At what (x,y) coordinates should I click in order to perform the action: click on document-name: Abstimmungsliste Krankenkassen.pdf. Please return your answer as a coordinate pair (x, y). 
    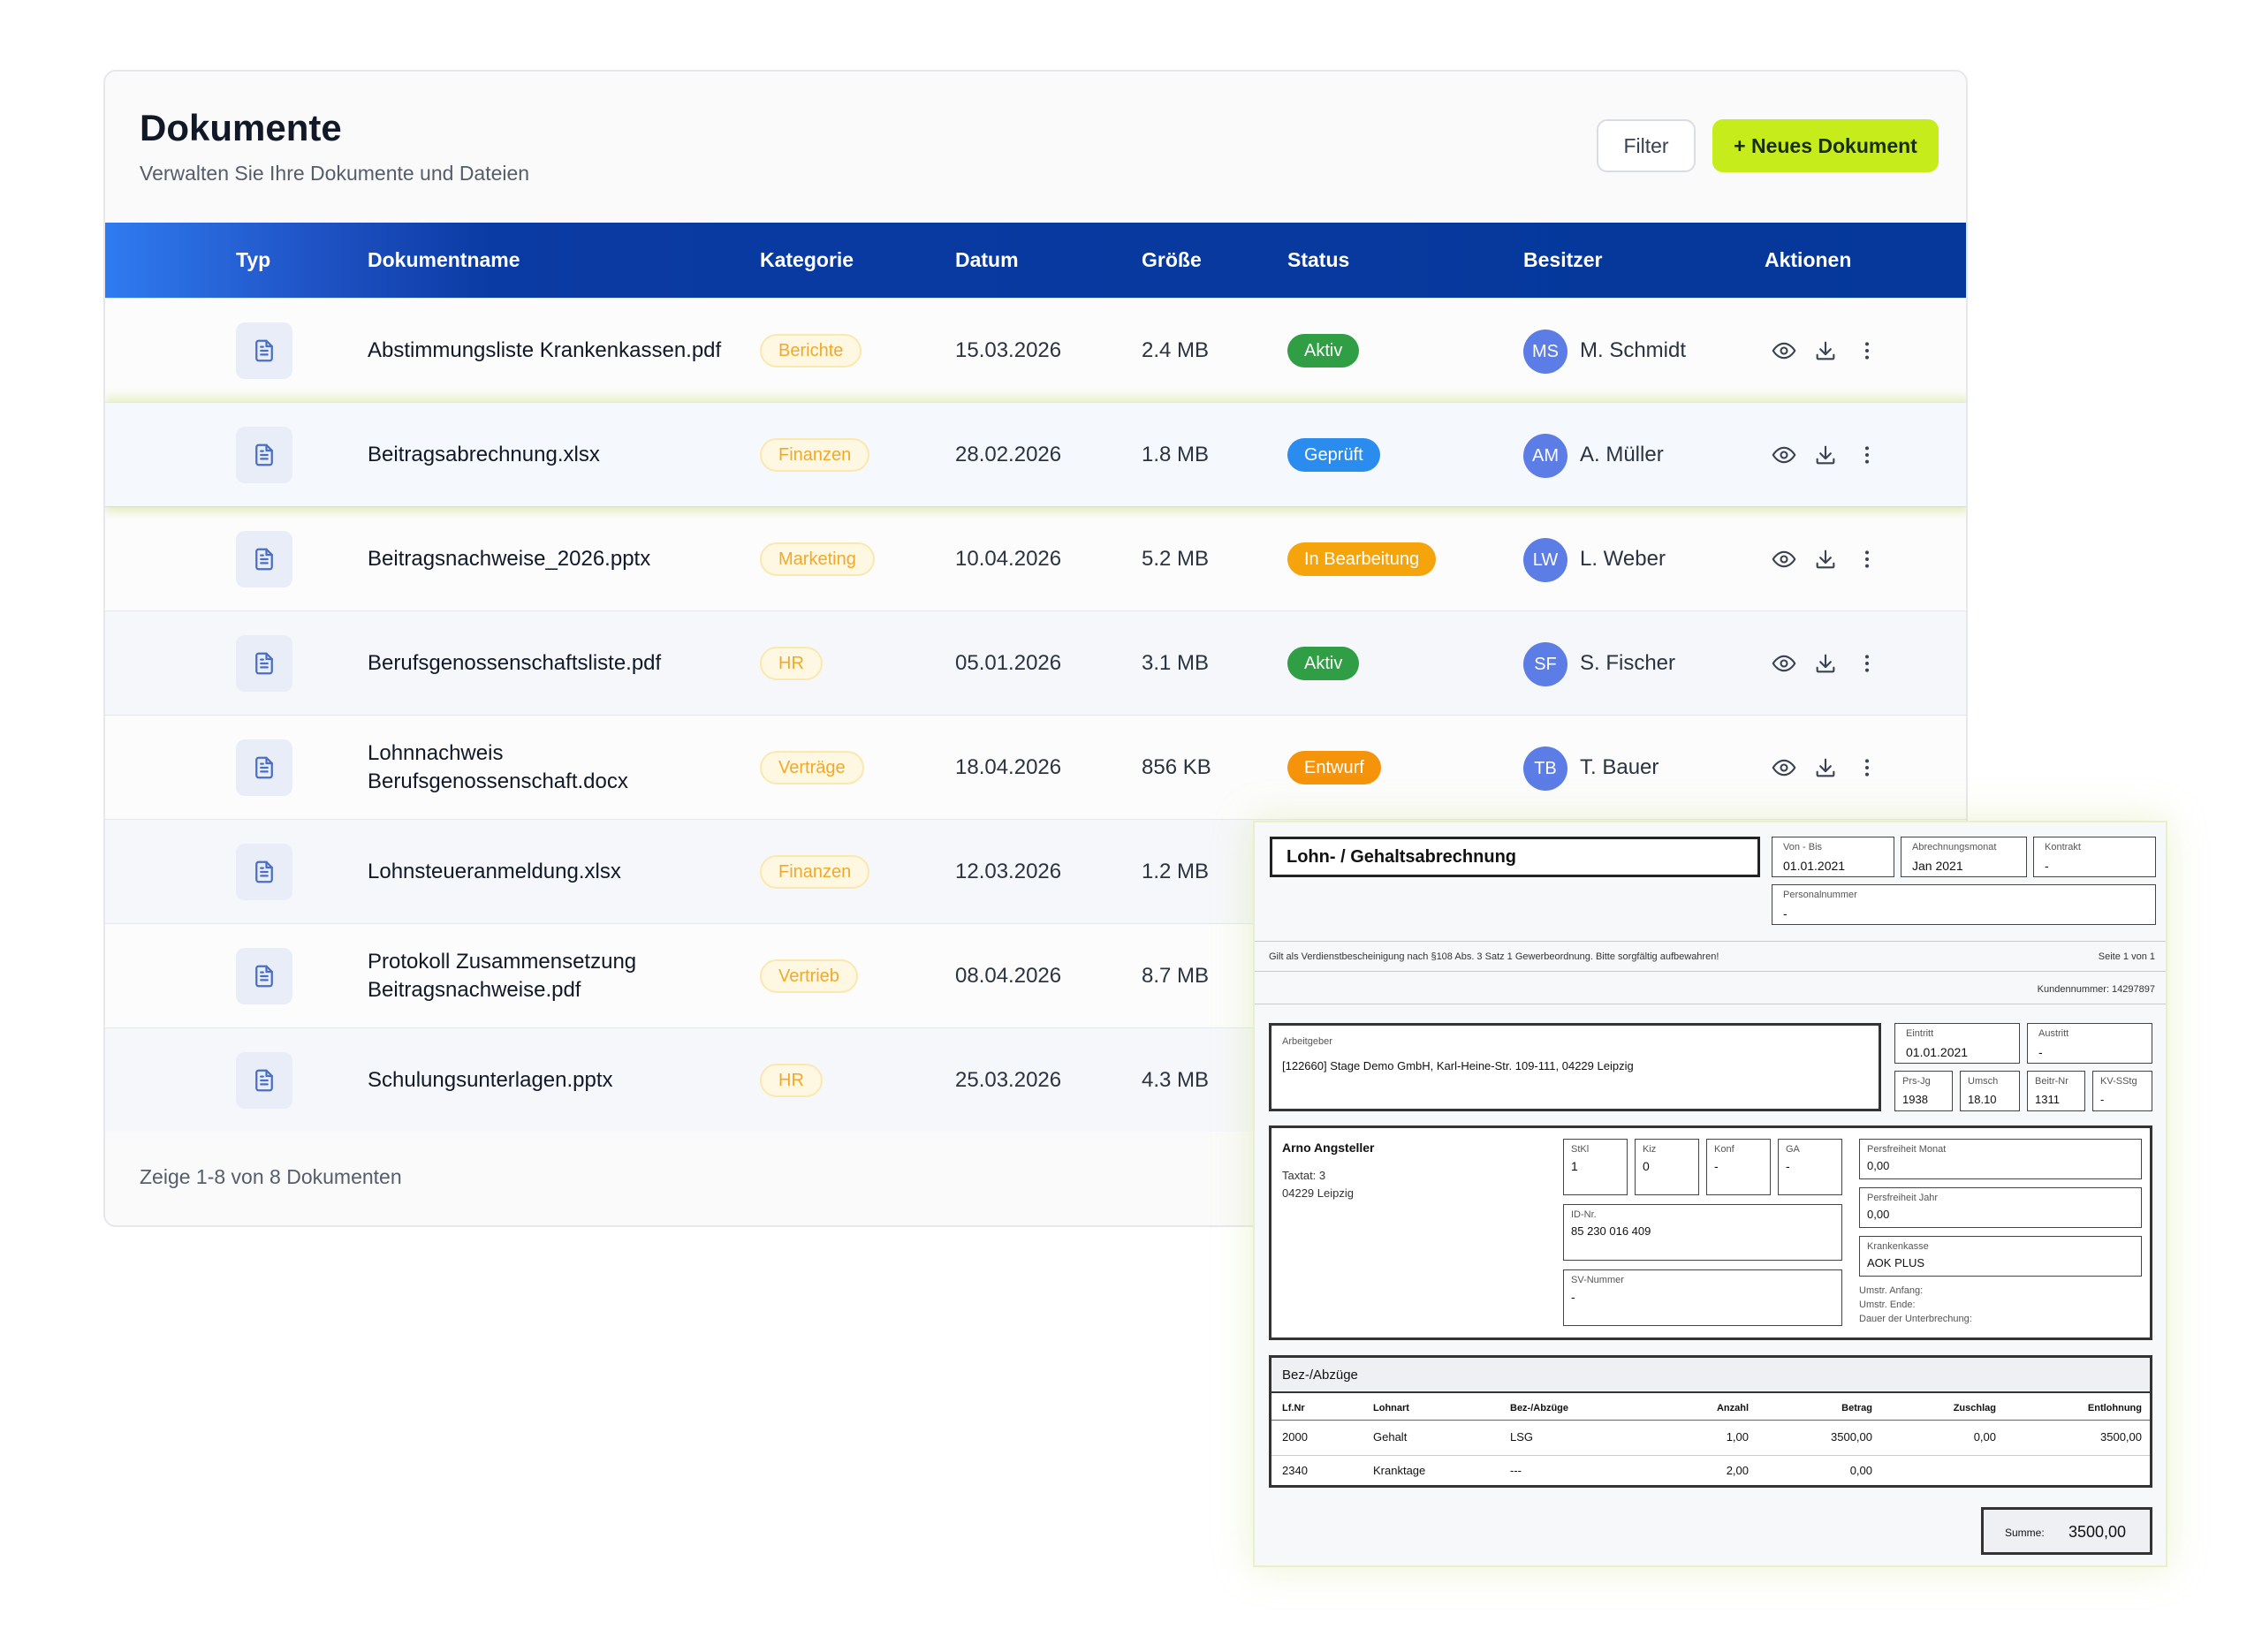
    Looking at the image, I should click on (558, 351).